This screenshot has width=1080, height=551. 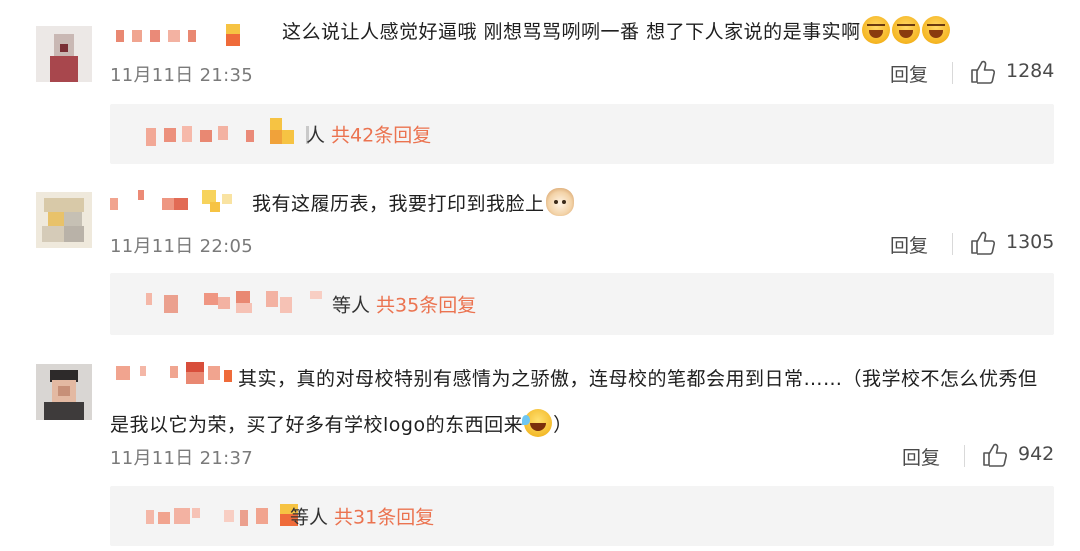 I want to click on reply-people-label: 人, so click(x=316, y=135).